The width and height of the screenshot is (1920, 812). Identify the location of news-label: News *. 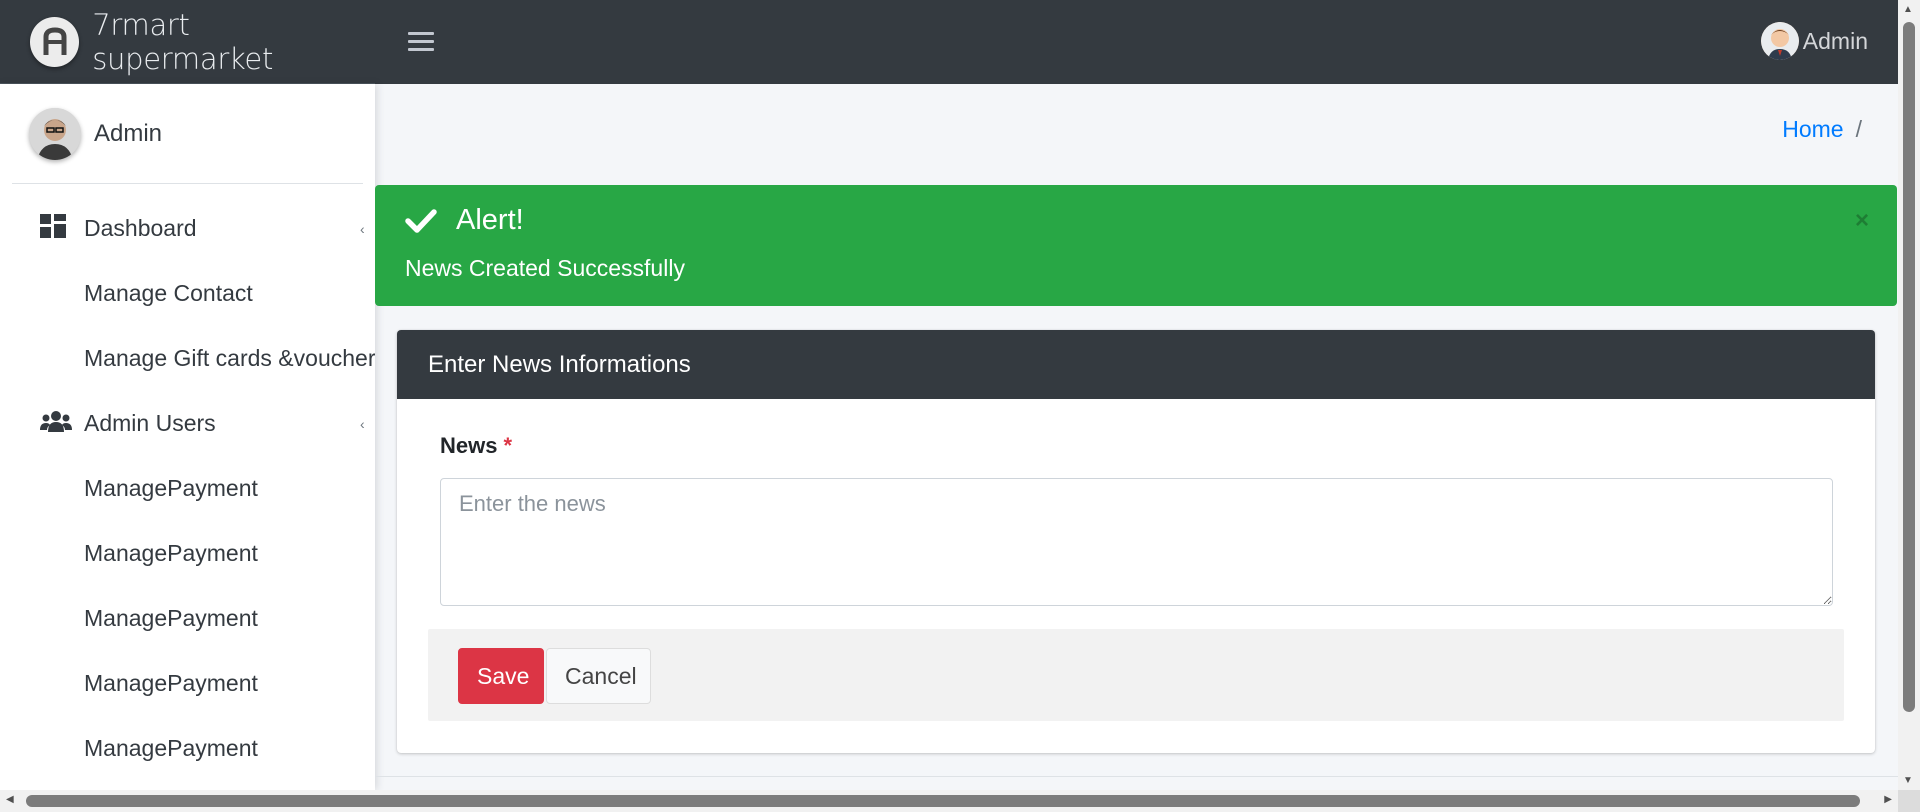
(476, 446).